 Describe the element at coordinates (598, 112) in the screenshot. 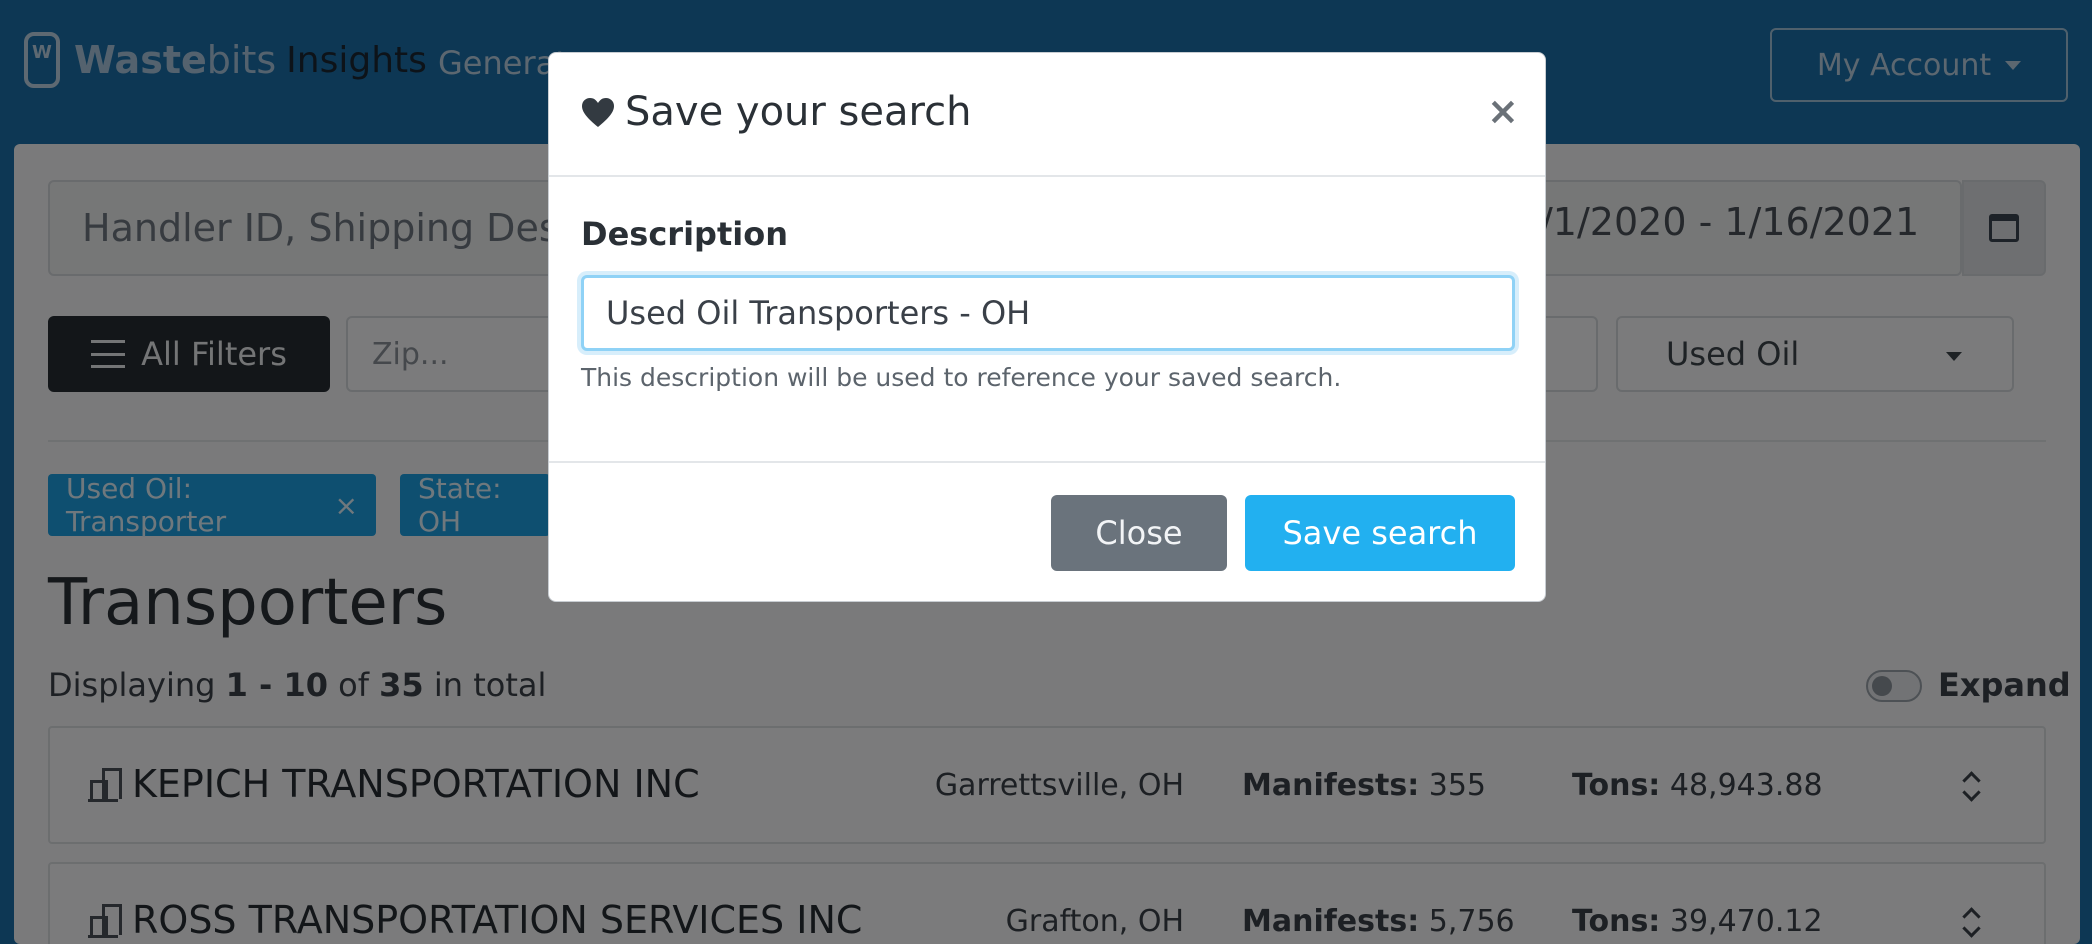

I see `heart-icon` at that location.